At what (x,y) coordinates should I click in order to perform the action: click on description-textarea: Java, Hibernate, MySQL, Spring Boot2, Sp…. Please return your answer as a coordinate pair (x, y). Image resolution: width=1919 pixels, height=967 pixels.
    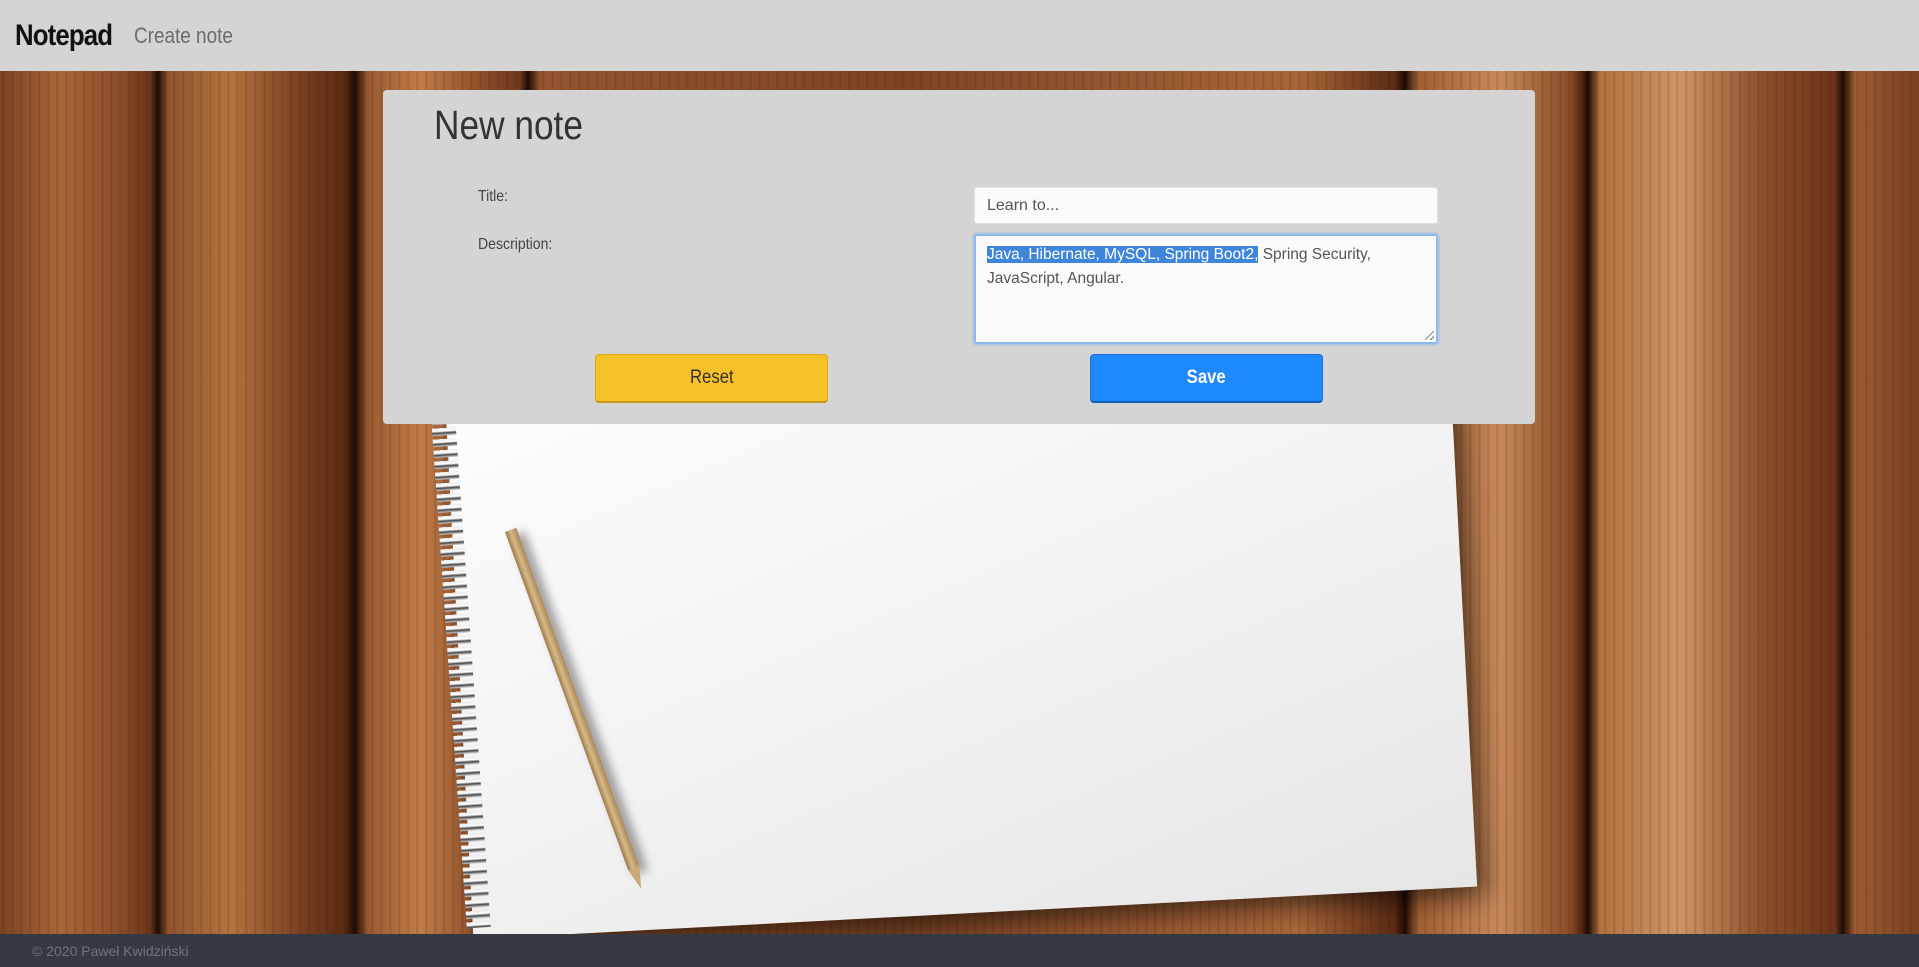
    Looking at the image, I should click on (1206, 289).